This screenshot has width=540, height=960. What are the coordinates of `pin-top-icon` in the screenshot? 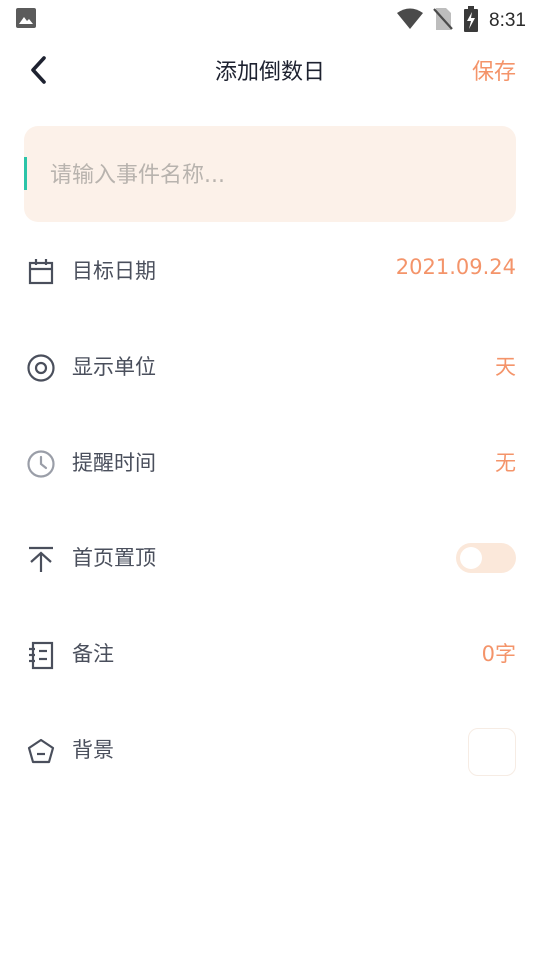 It's located at (41, 559).